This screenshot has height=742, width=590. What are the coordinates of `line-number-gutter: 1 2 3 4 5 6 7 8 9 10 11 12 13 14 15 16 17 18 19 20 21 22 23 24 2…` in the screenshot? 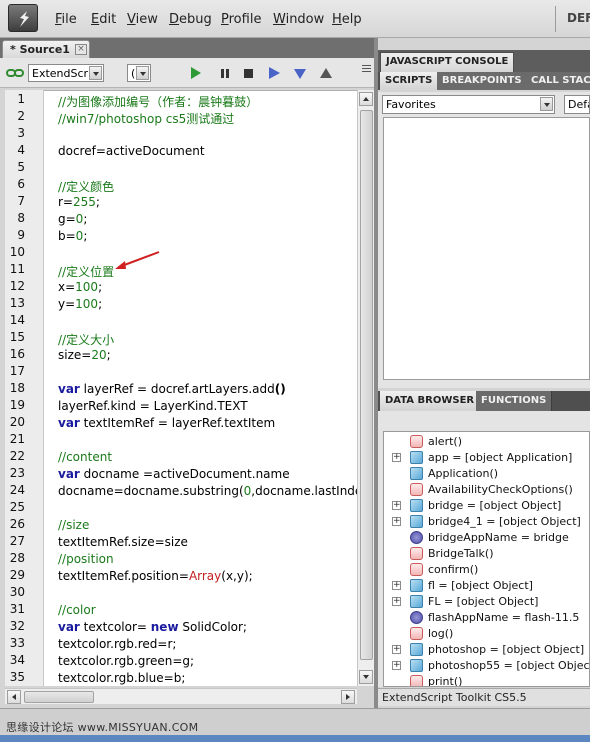 It's located at (24, 388).